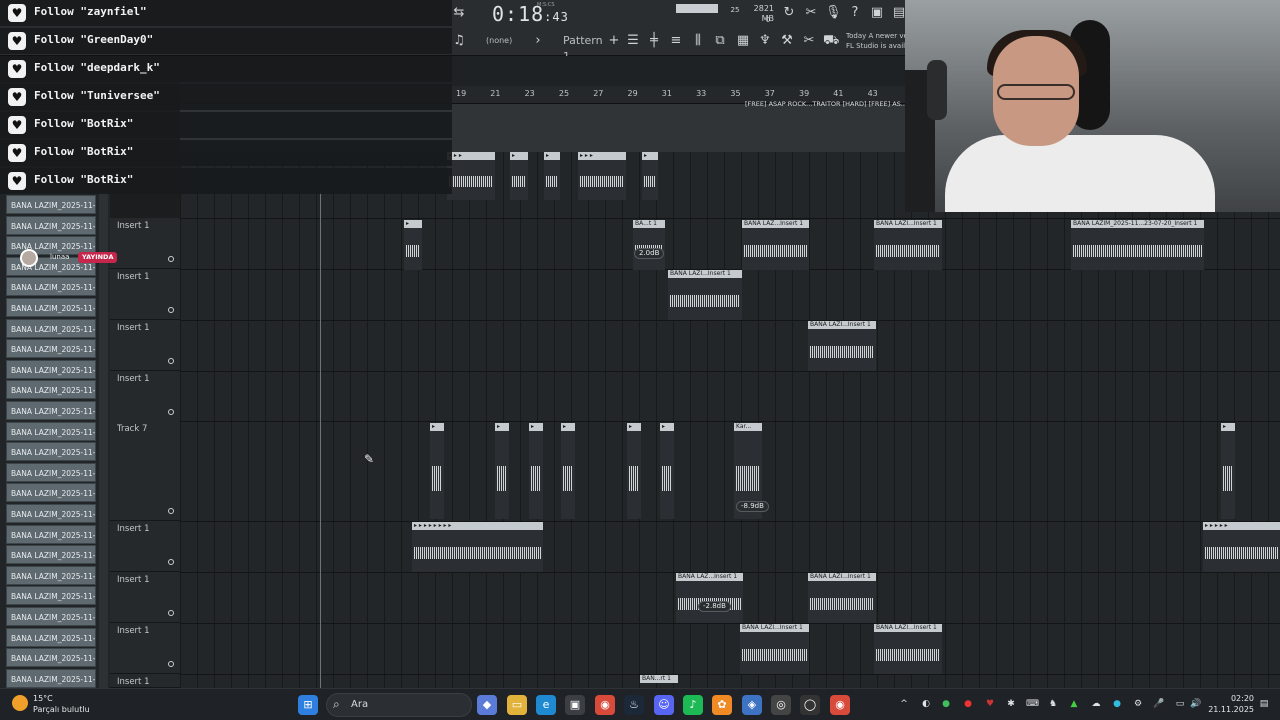  What do you see at coordinates (43, 698) in the screenshot?
I see `weather-temp: 15°C` at bounding box center [43, 698].